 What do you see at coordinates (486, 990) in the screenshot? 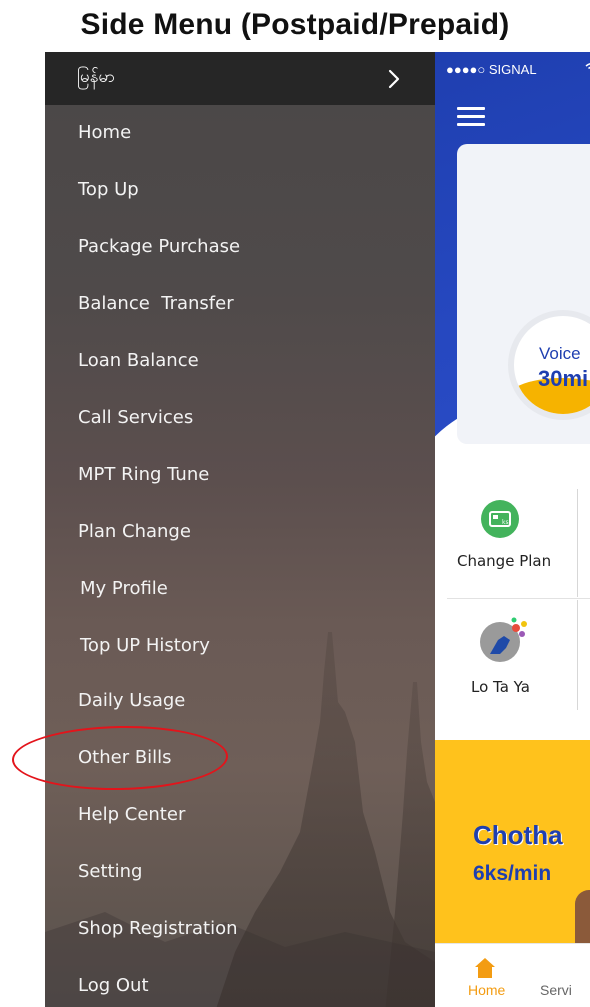
I see `nav-home-label: Home` at bounding box center [486, 990].